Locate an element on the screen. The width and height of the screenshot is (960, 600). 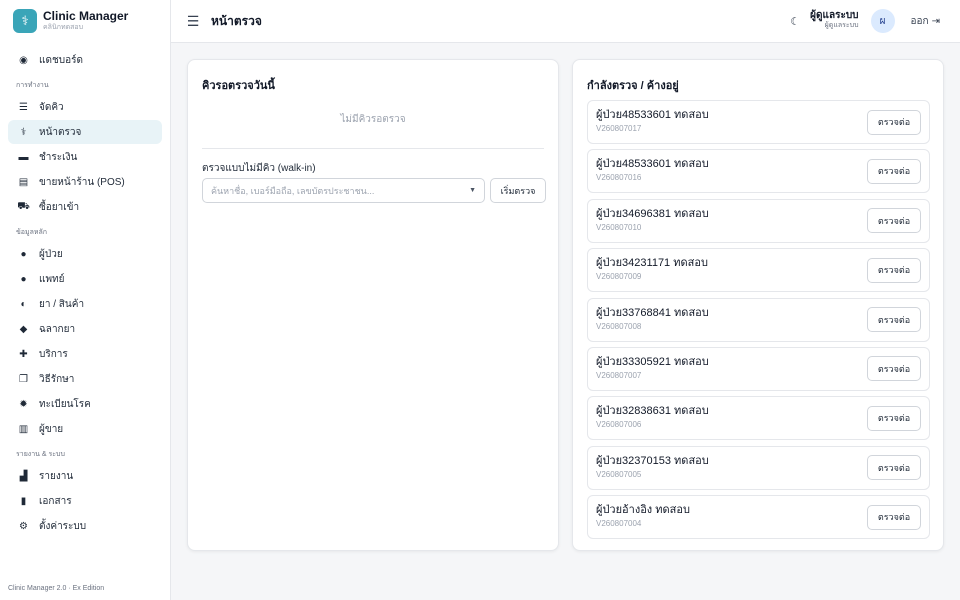
sidebar-item-label: แพทย์ is located at coordinates (52, 279).